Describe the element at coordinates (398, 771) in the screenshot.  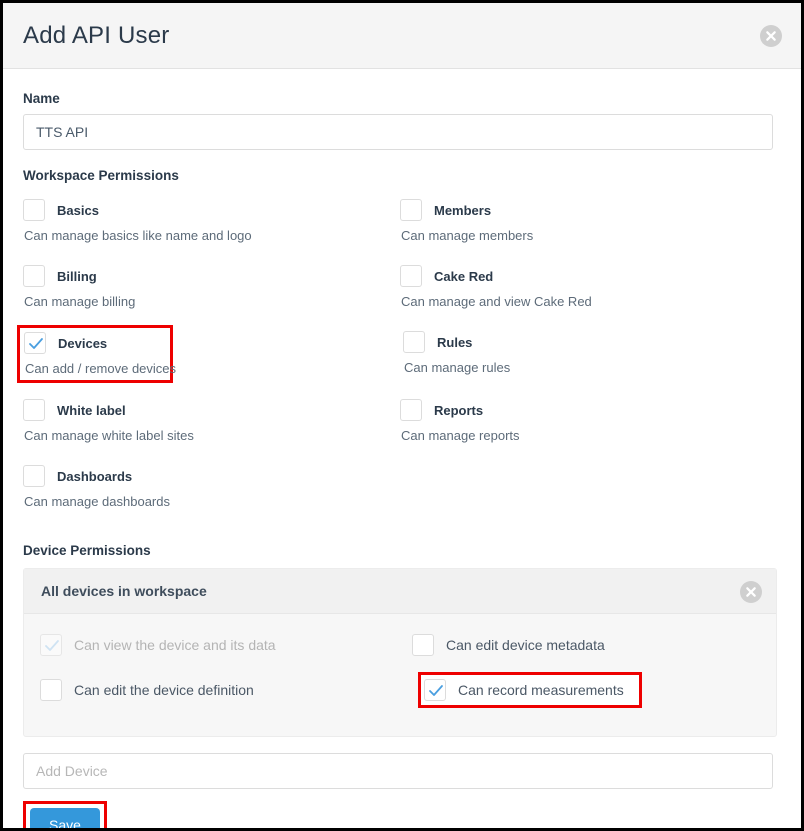
I see `add-device-input` at that location.